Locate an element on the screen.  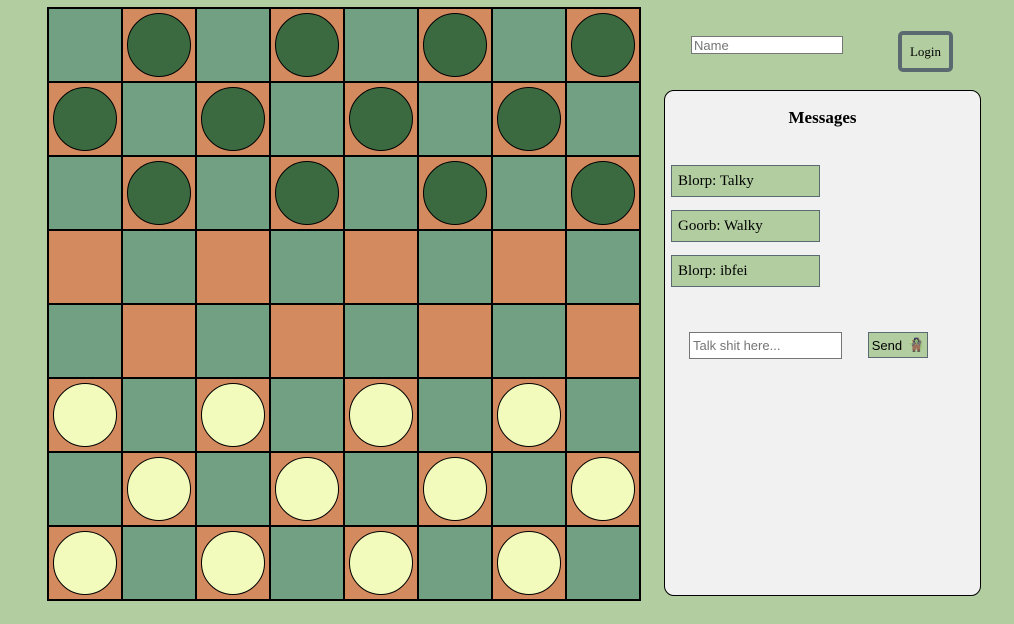
messages-title: Messages is located at coordinates (822, 117).